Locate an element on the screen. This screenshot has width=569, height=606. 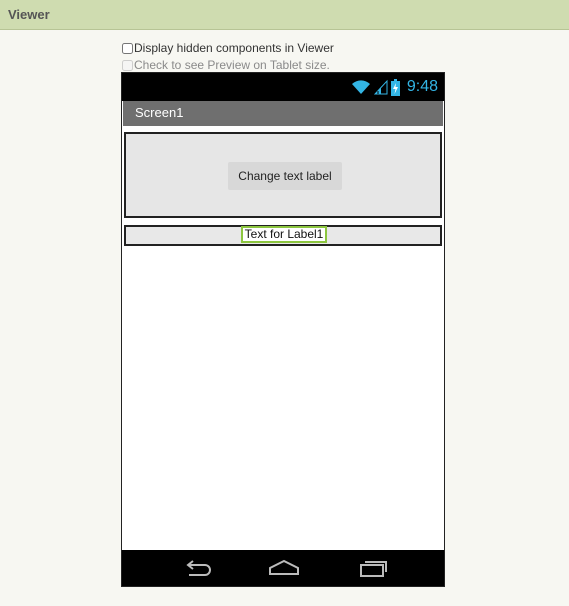
show-hidden-label: Display hidden components in Viewer is located at coordinates (234, 48).